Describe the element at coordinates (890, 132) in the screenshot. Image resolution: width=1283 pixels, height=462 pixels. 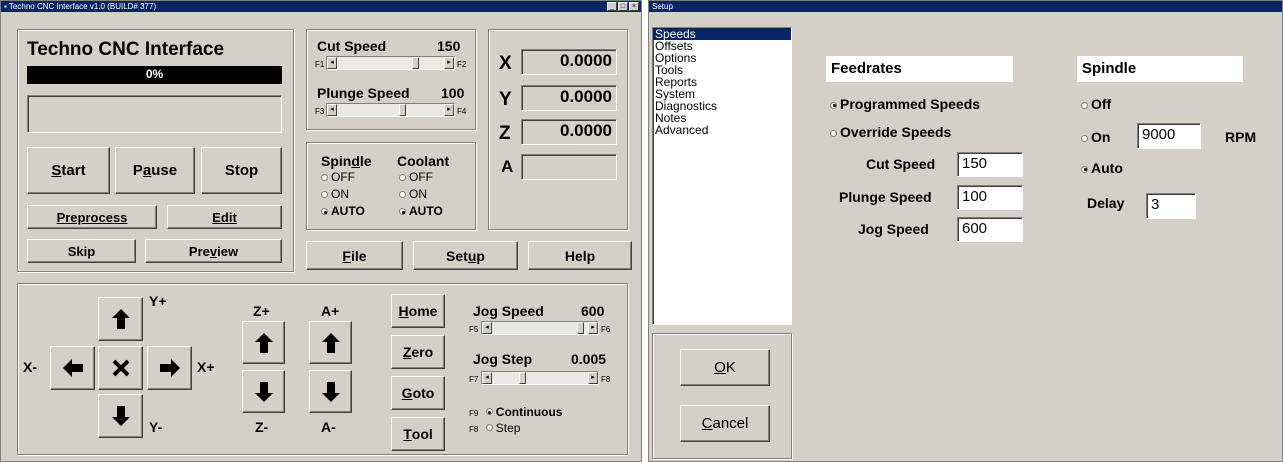
I see `override-speeds-radio: Override Speeds` at that location.